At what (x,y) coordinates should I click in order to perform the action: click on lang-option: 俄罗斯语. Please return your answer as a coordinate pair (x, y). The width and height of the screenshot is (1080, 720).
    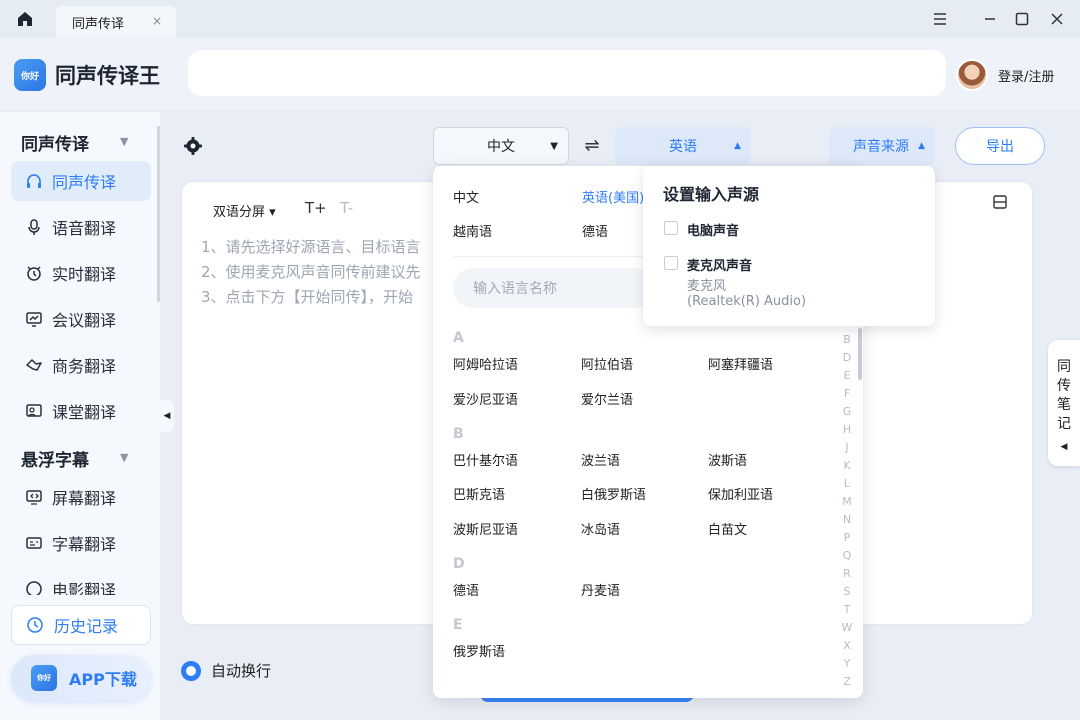
    Looking at the image, I should click on (479, 650).